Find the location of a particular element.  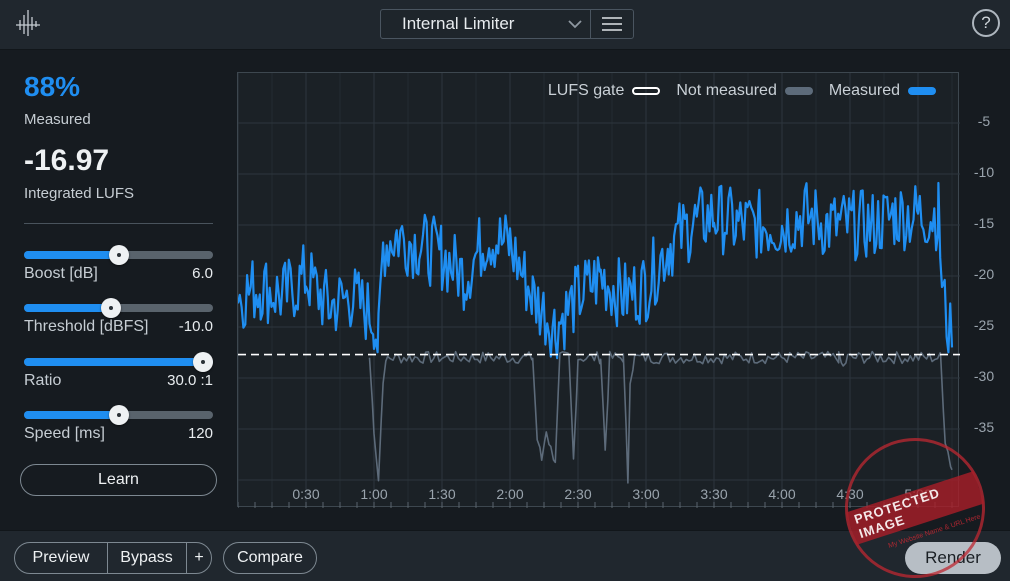

x-tick-label: 4:00 is located at coordinates (781, 494).